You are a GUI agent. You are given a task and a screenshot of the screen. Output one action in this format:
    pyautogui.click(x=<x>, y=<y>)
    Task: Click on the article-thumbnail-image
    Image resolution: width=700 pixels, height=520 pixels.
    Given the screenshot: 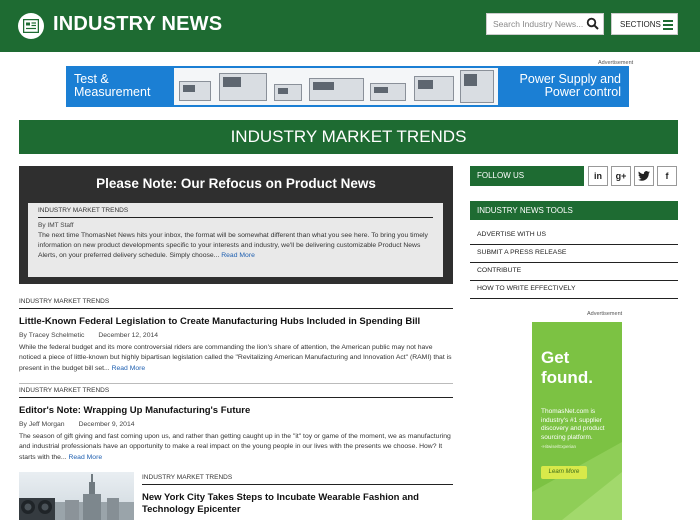 What is the action you would take?
    pyautogui.click(x=76, y=496)
    